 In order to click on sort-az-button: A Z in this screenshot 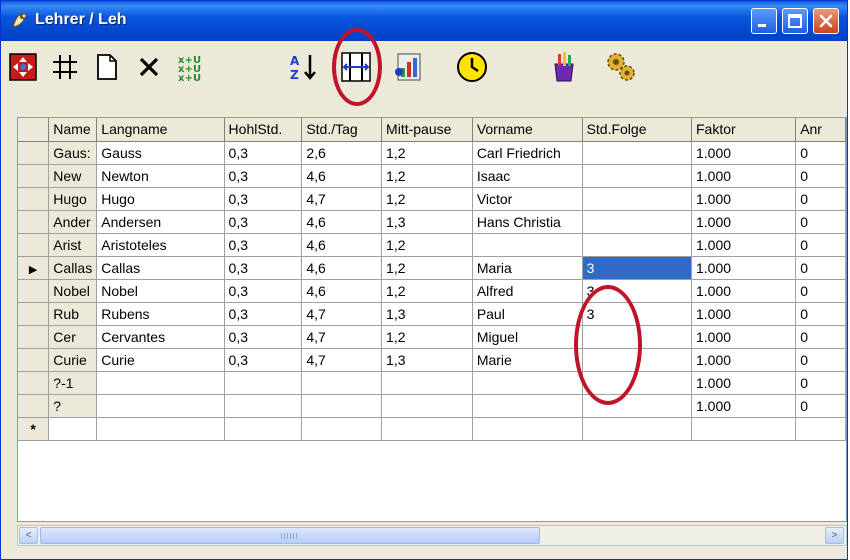, I will do `click(305, 67)`.